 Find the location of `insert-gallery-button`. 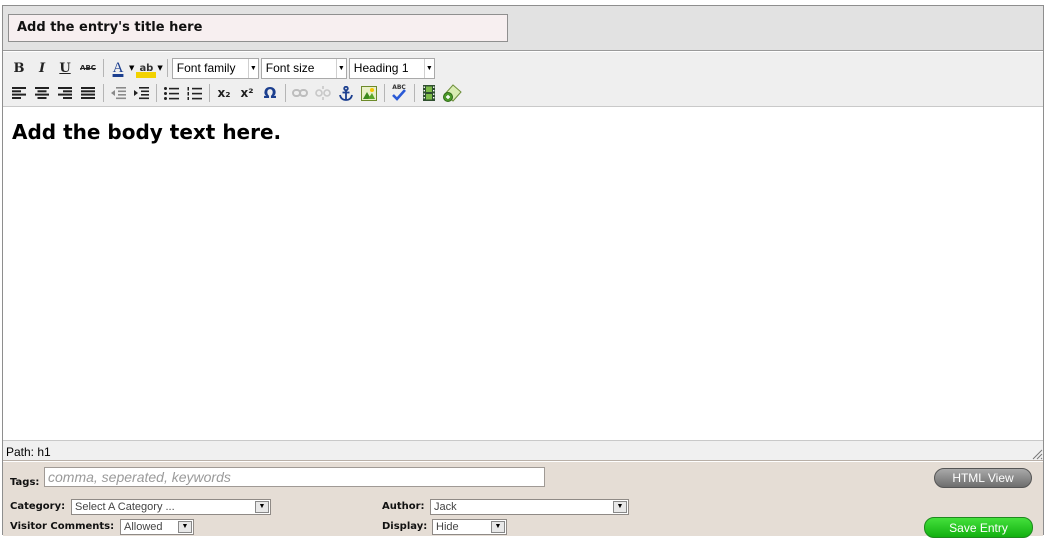

insert-gallery-button is located at coordinates (452, 93).